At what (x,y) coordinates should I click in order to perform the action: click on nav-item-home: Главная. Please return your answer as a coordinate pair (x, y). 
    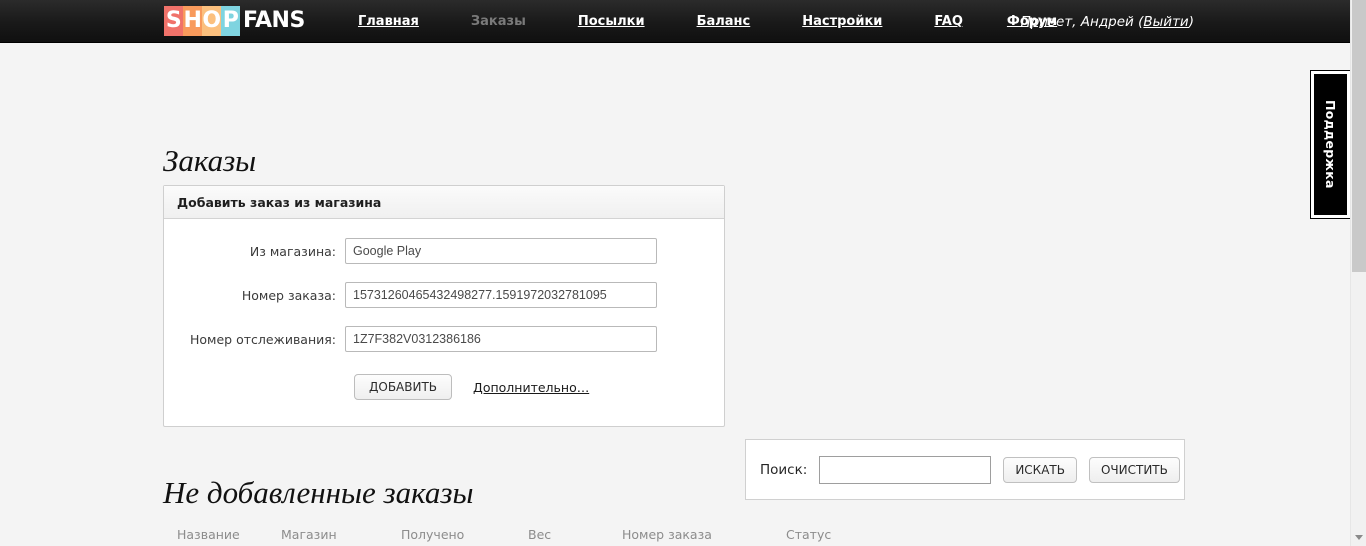
    Looking at the image, I should click on (388, 21).